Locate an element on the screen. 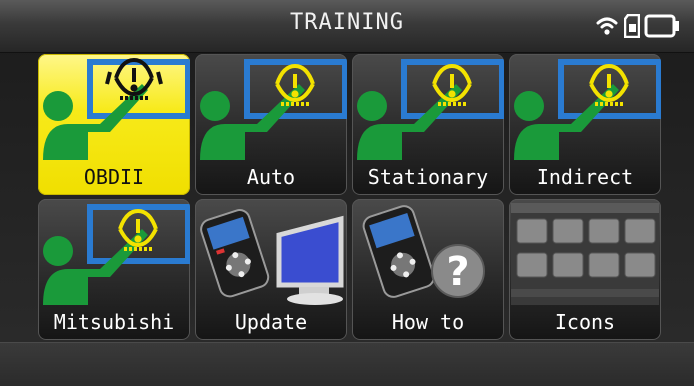 Image resolution: width=694 pixels, height=386 pixels. tile-how-to: ? How to is located at coordinates (428, 269).